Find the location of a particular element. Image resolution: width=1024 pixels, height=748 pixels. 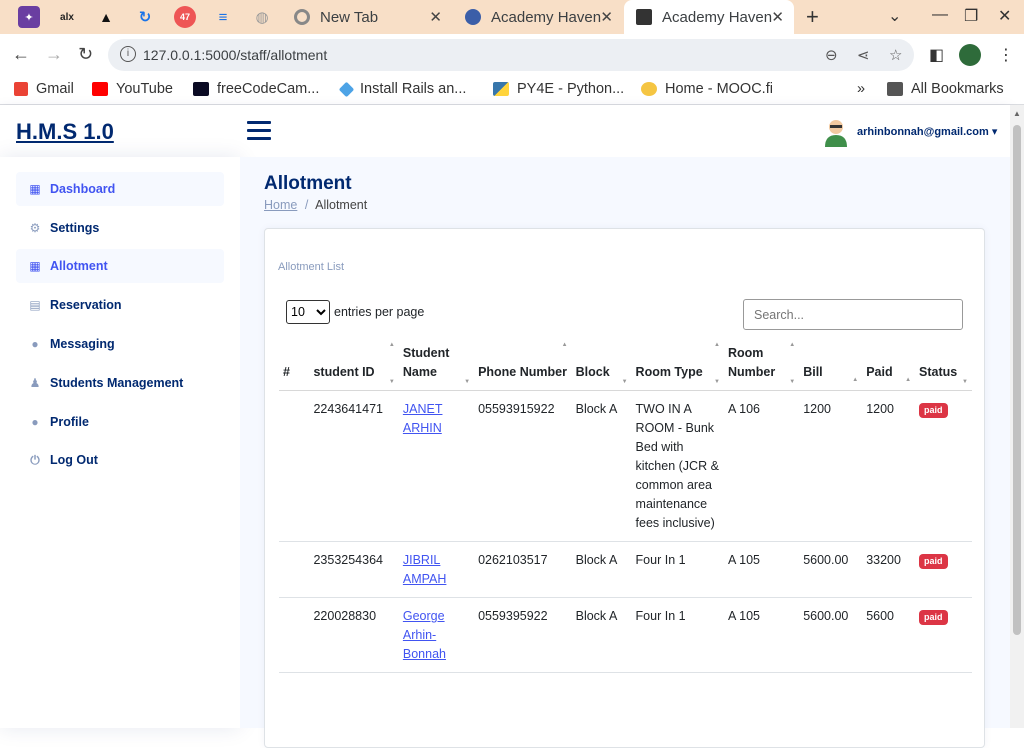

window-close-icon: ✕ is located at coordinates (1004, 16).